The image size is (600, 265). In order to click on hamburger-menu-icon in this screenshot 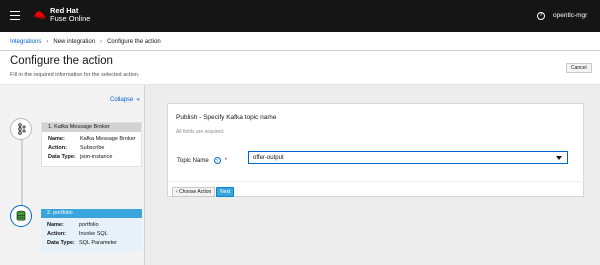, I will do `click(15, 15)`.